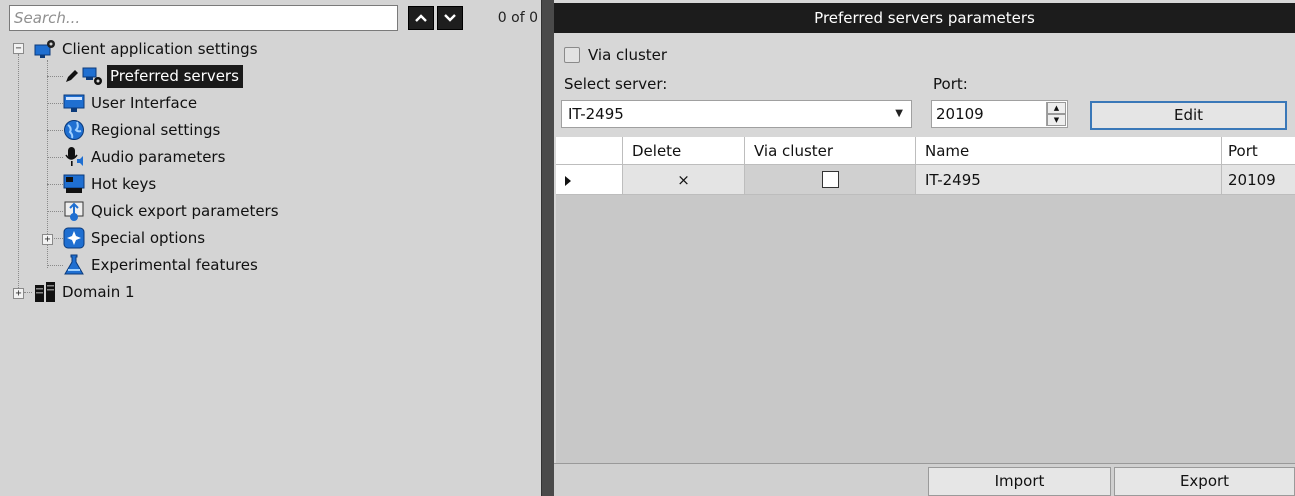 This screenshot has height=496, width=1295. Describe the element at coordinates (111, 184) in the screenshot. I see `tree-item-hot-keys: Hot keys` at that location.